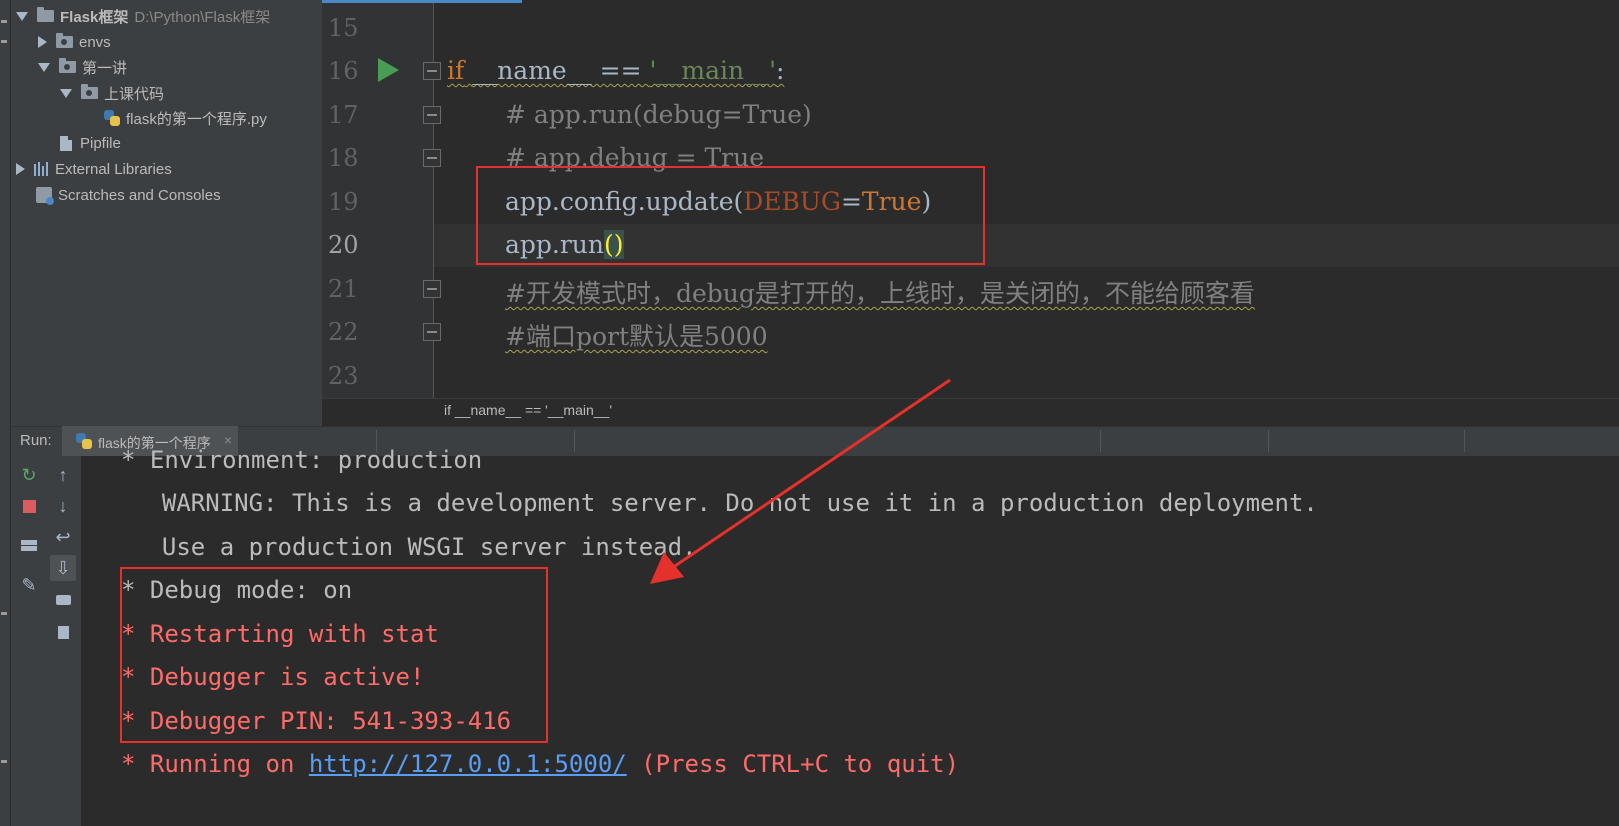  What do you see at coordinates (712, 70) in the screenshot?
I see `main-string: '__main__'` at bounding box center [712, 70].